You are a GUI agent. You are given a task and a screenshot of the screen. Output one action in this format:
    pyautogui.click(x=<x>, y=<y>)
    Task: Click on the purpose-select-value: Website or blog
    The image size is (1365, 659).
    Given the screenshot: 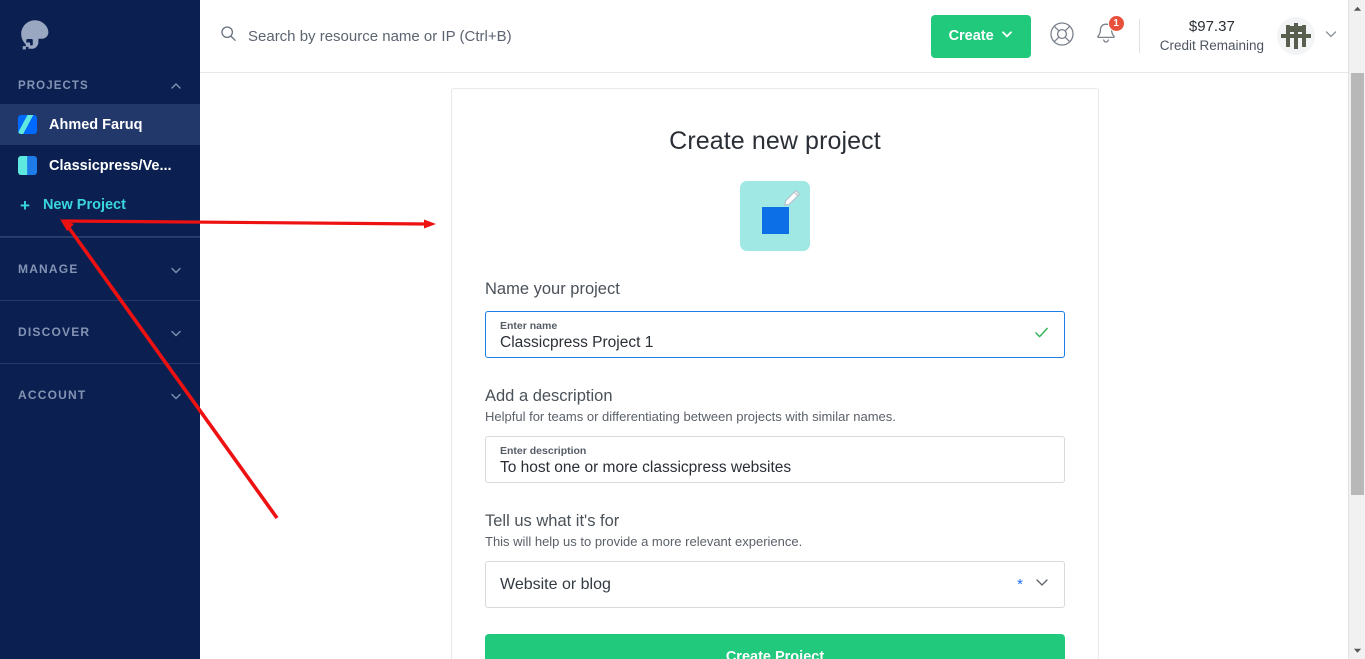 What is the action you would take?
    pyautogui.click(x=555, y=584)
    